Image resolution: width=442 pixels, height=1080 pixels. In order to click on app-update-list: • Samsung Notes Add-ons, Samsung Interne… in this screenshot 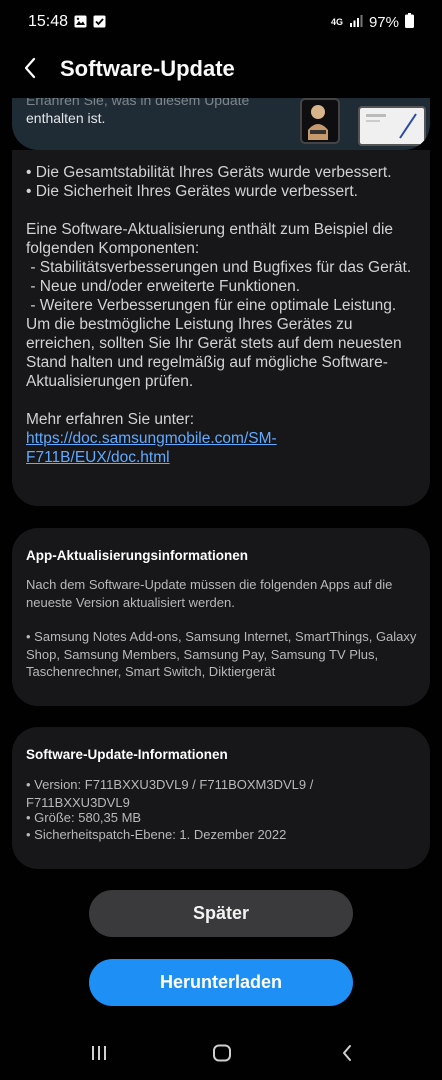, I will do `click(223, 654)`.